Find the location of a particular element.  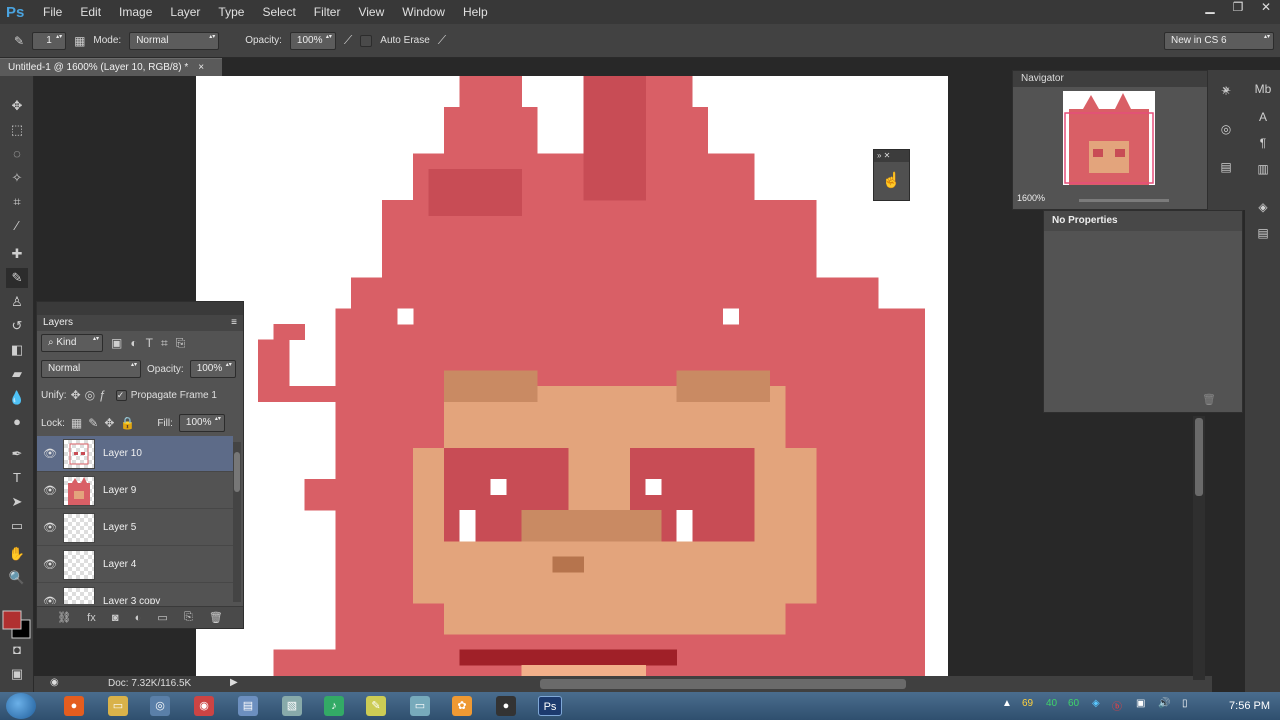

screen-mode-icon: ▣ is located at coordinates (17, 674).